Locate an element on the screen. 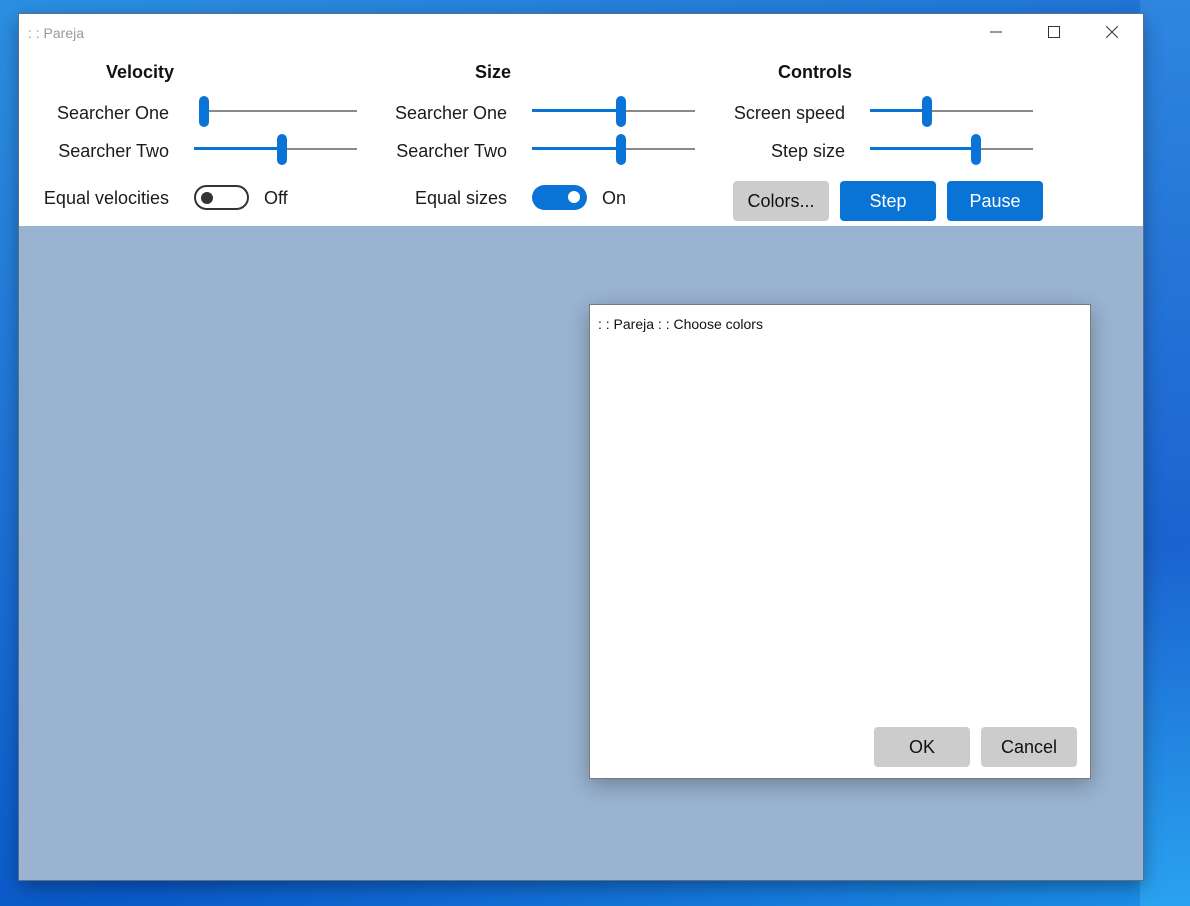 Image resolution: width=1190 pixels, height=906 pixels. maximize-icon is located at coordinates (1054, 32).